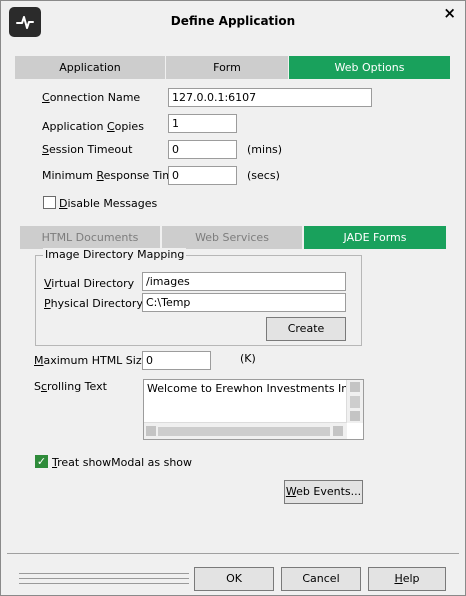  I want to click on tab-web-services: Web Services, so click(232, 237).